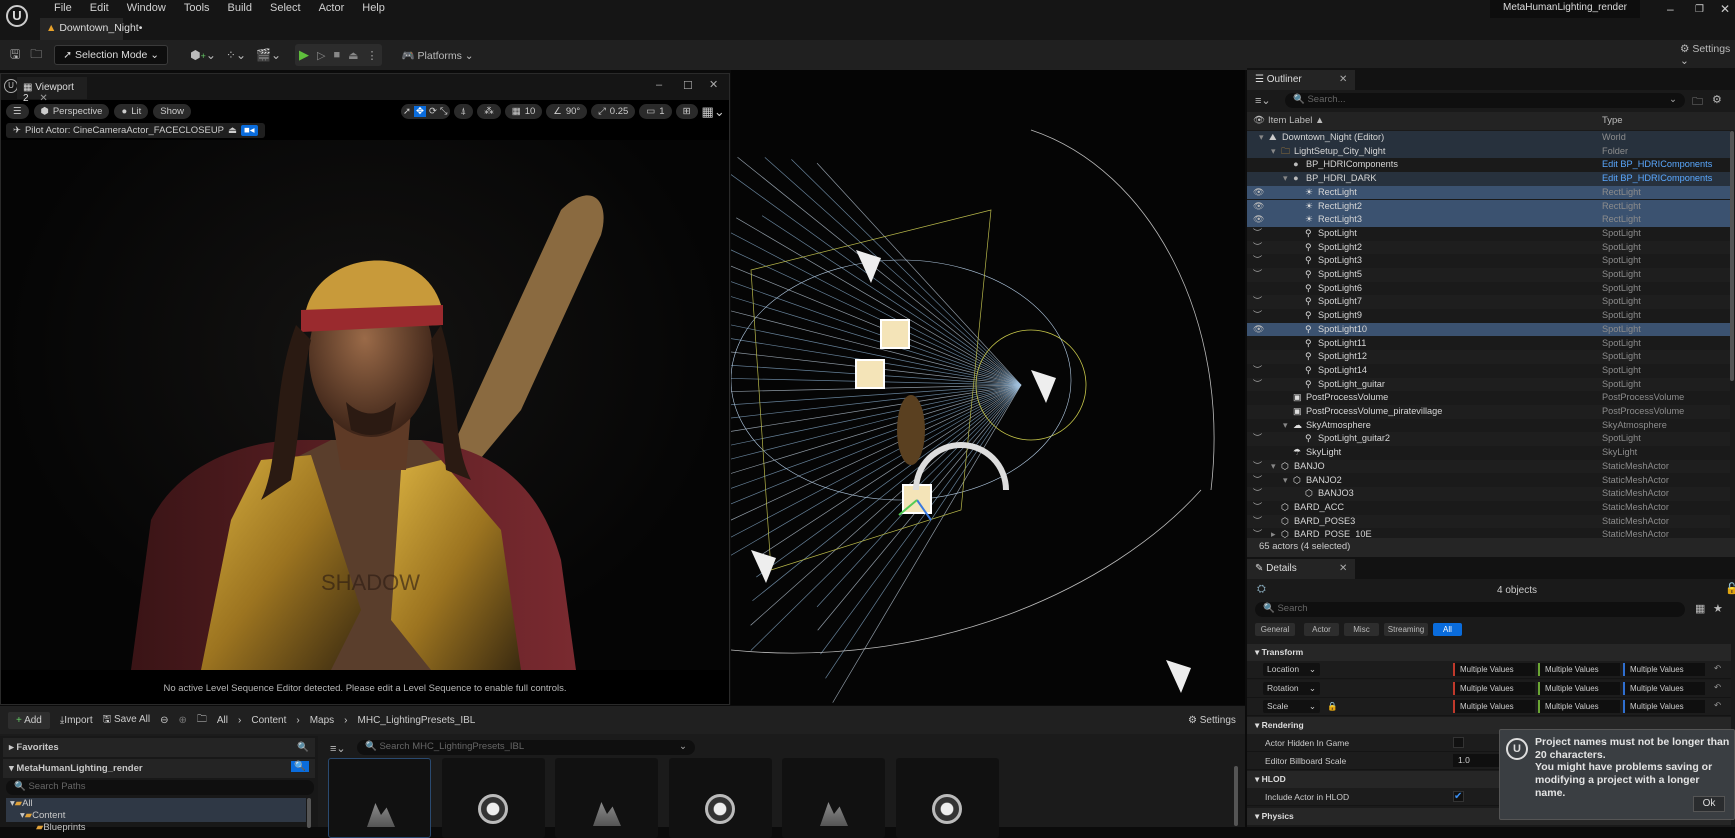 The image size is (1735, 838). Describe the element at coordinates (249, 130) in the screenshot. I see `camera-lock-button: ■◂` at that location.